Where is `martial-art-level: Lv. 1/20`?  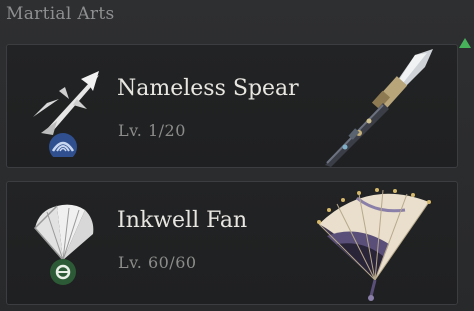
martial-art-level: Lv. 1/20 is located at coordinates (152, 130).